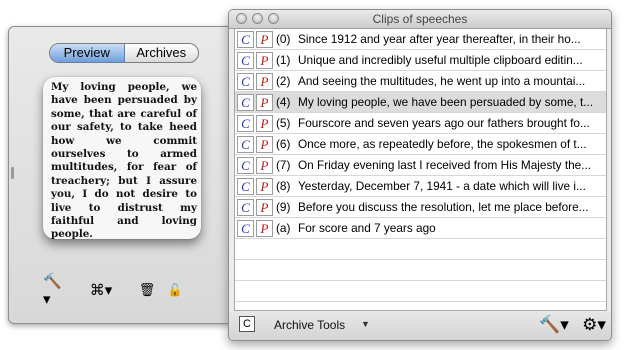 Image resolution: width=631 pixels, height=350 pixels. I want to click on bottom-toolbar: C Archive Tools ▼ 🔨▾ ⚙▾, so click(420, 325).